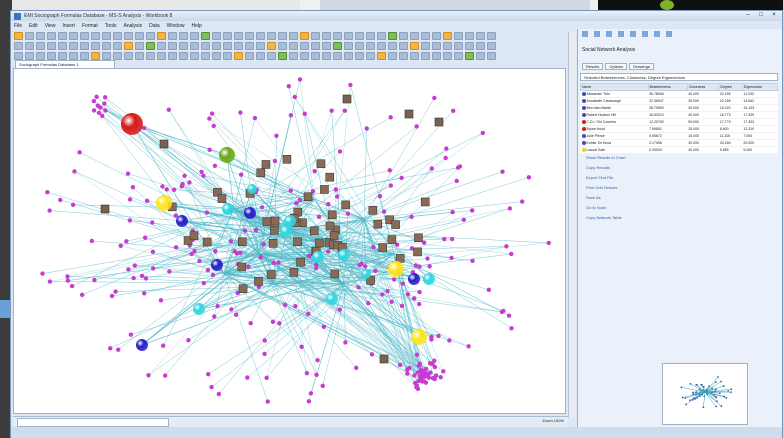 This screenshot has width=783, height=438. What do you see at coordinates (679, 136) in the screenshot?
I see `table-row: Julie Pieroe 5.55672 15.000 11.100 7.000` at bounding box center [679, 136].